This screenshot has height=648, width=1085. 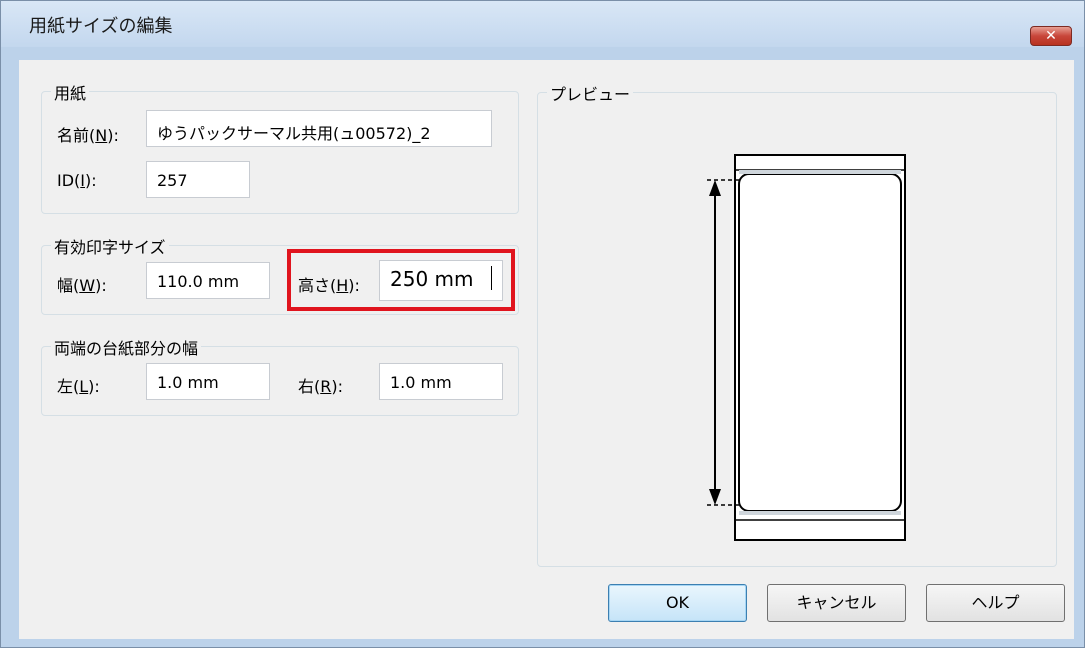 I want to click on label-shape, so click(x=820, y=342).